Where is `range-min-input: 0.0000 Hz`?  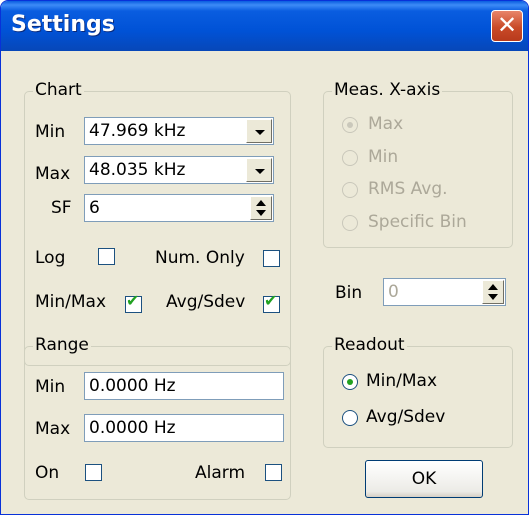 range-min-input: 0.0000 Hz is located at coordinates (184, 386).